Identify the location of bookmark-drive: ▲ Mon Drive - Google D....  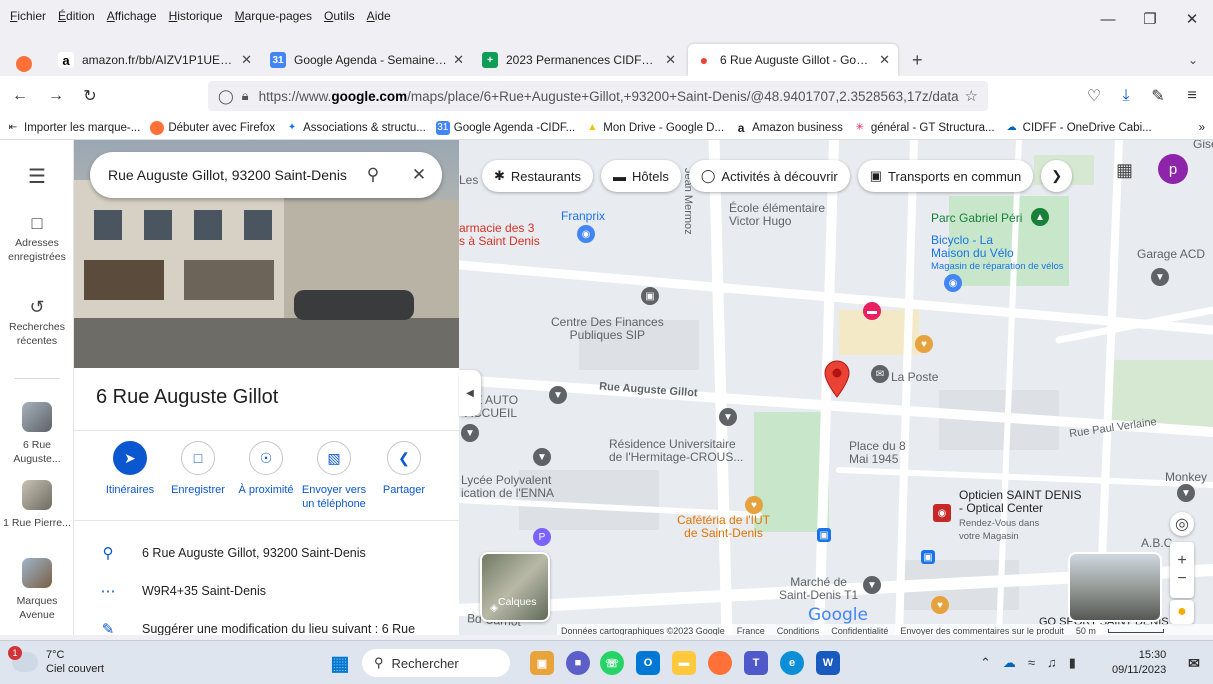
(654, 128).